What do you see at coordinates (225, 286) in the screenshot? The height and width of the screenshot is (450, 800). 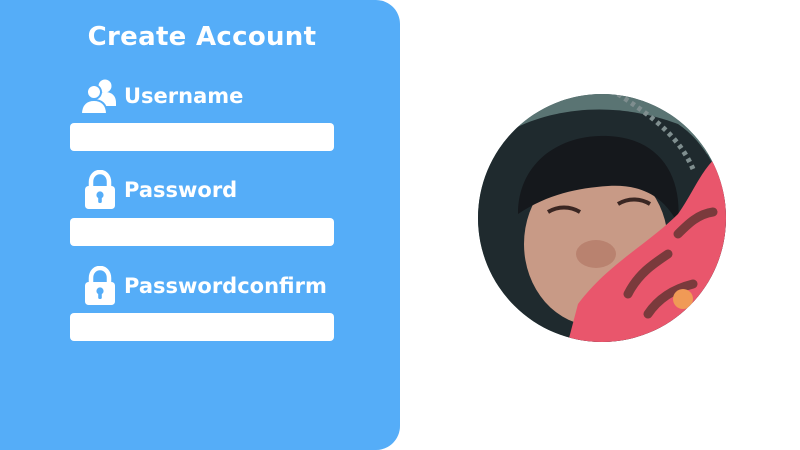 I see `password-confirm-label: Passwordconfirm` at bounding box center [225, 286].